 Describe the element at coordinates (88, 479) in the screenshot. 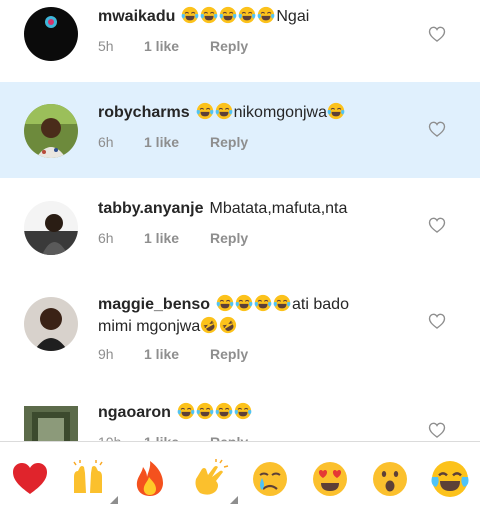

I see `raising-hands-icon` at that location.